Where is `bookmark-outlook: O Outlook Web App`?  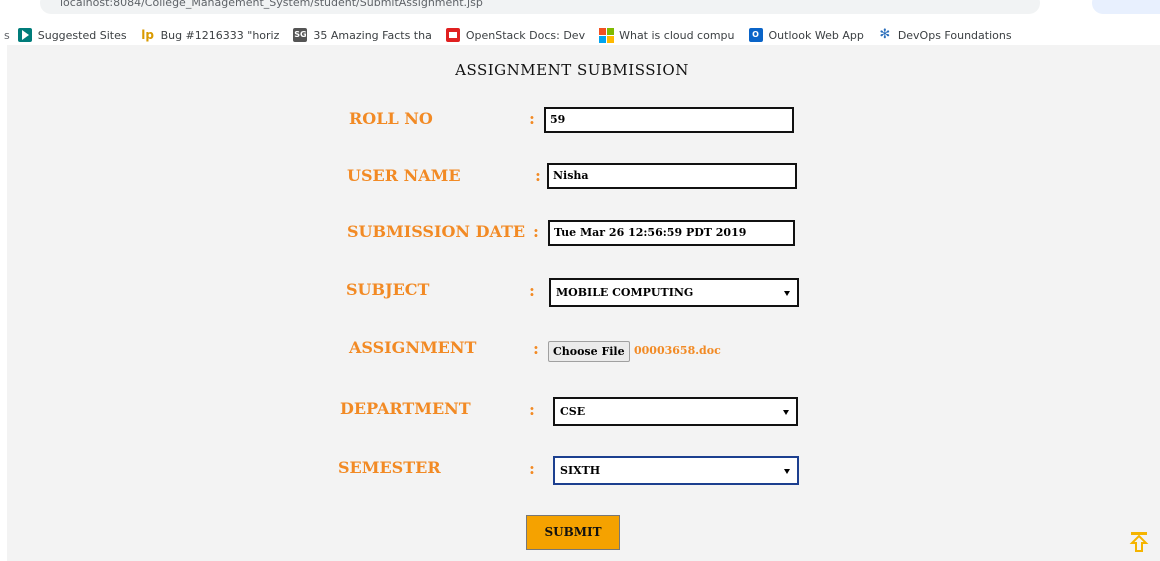
bookmark-outlook: O Outlook Web App is located at coordinates (806, 35).